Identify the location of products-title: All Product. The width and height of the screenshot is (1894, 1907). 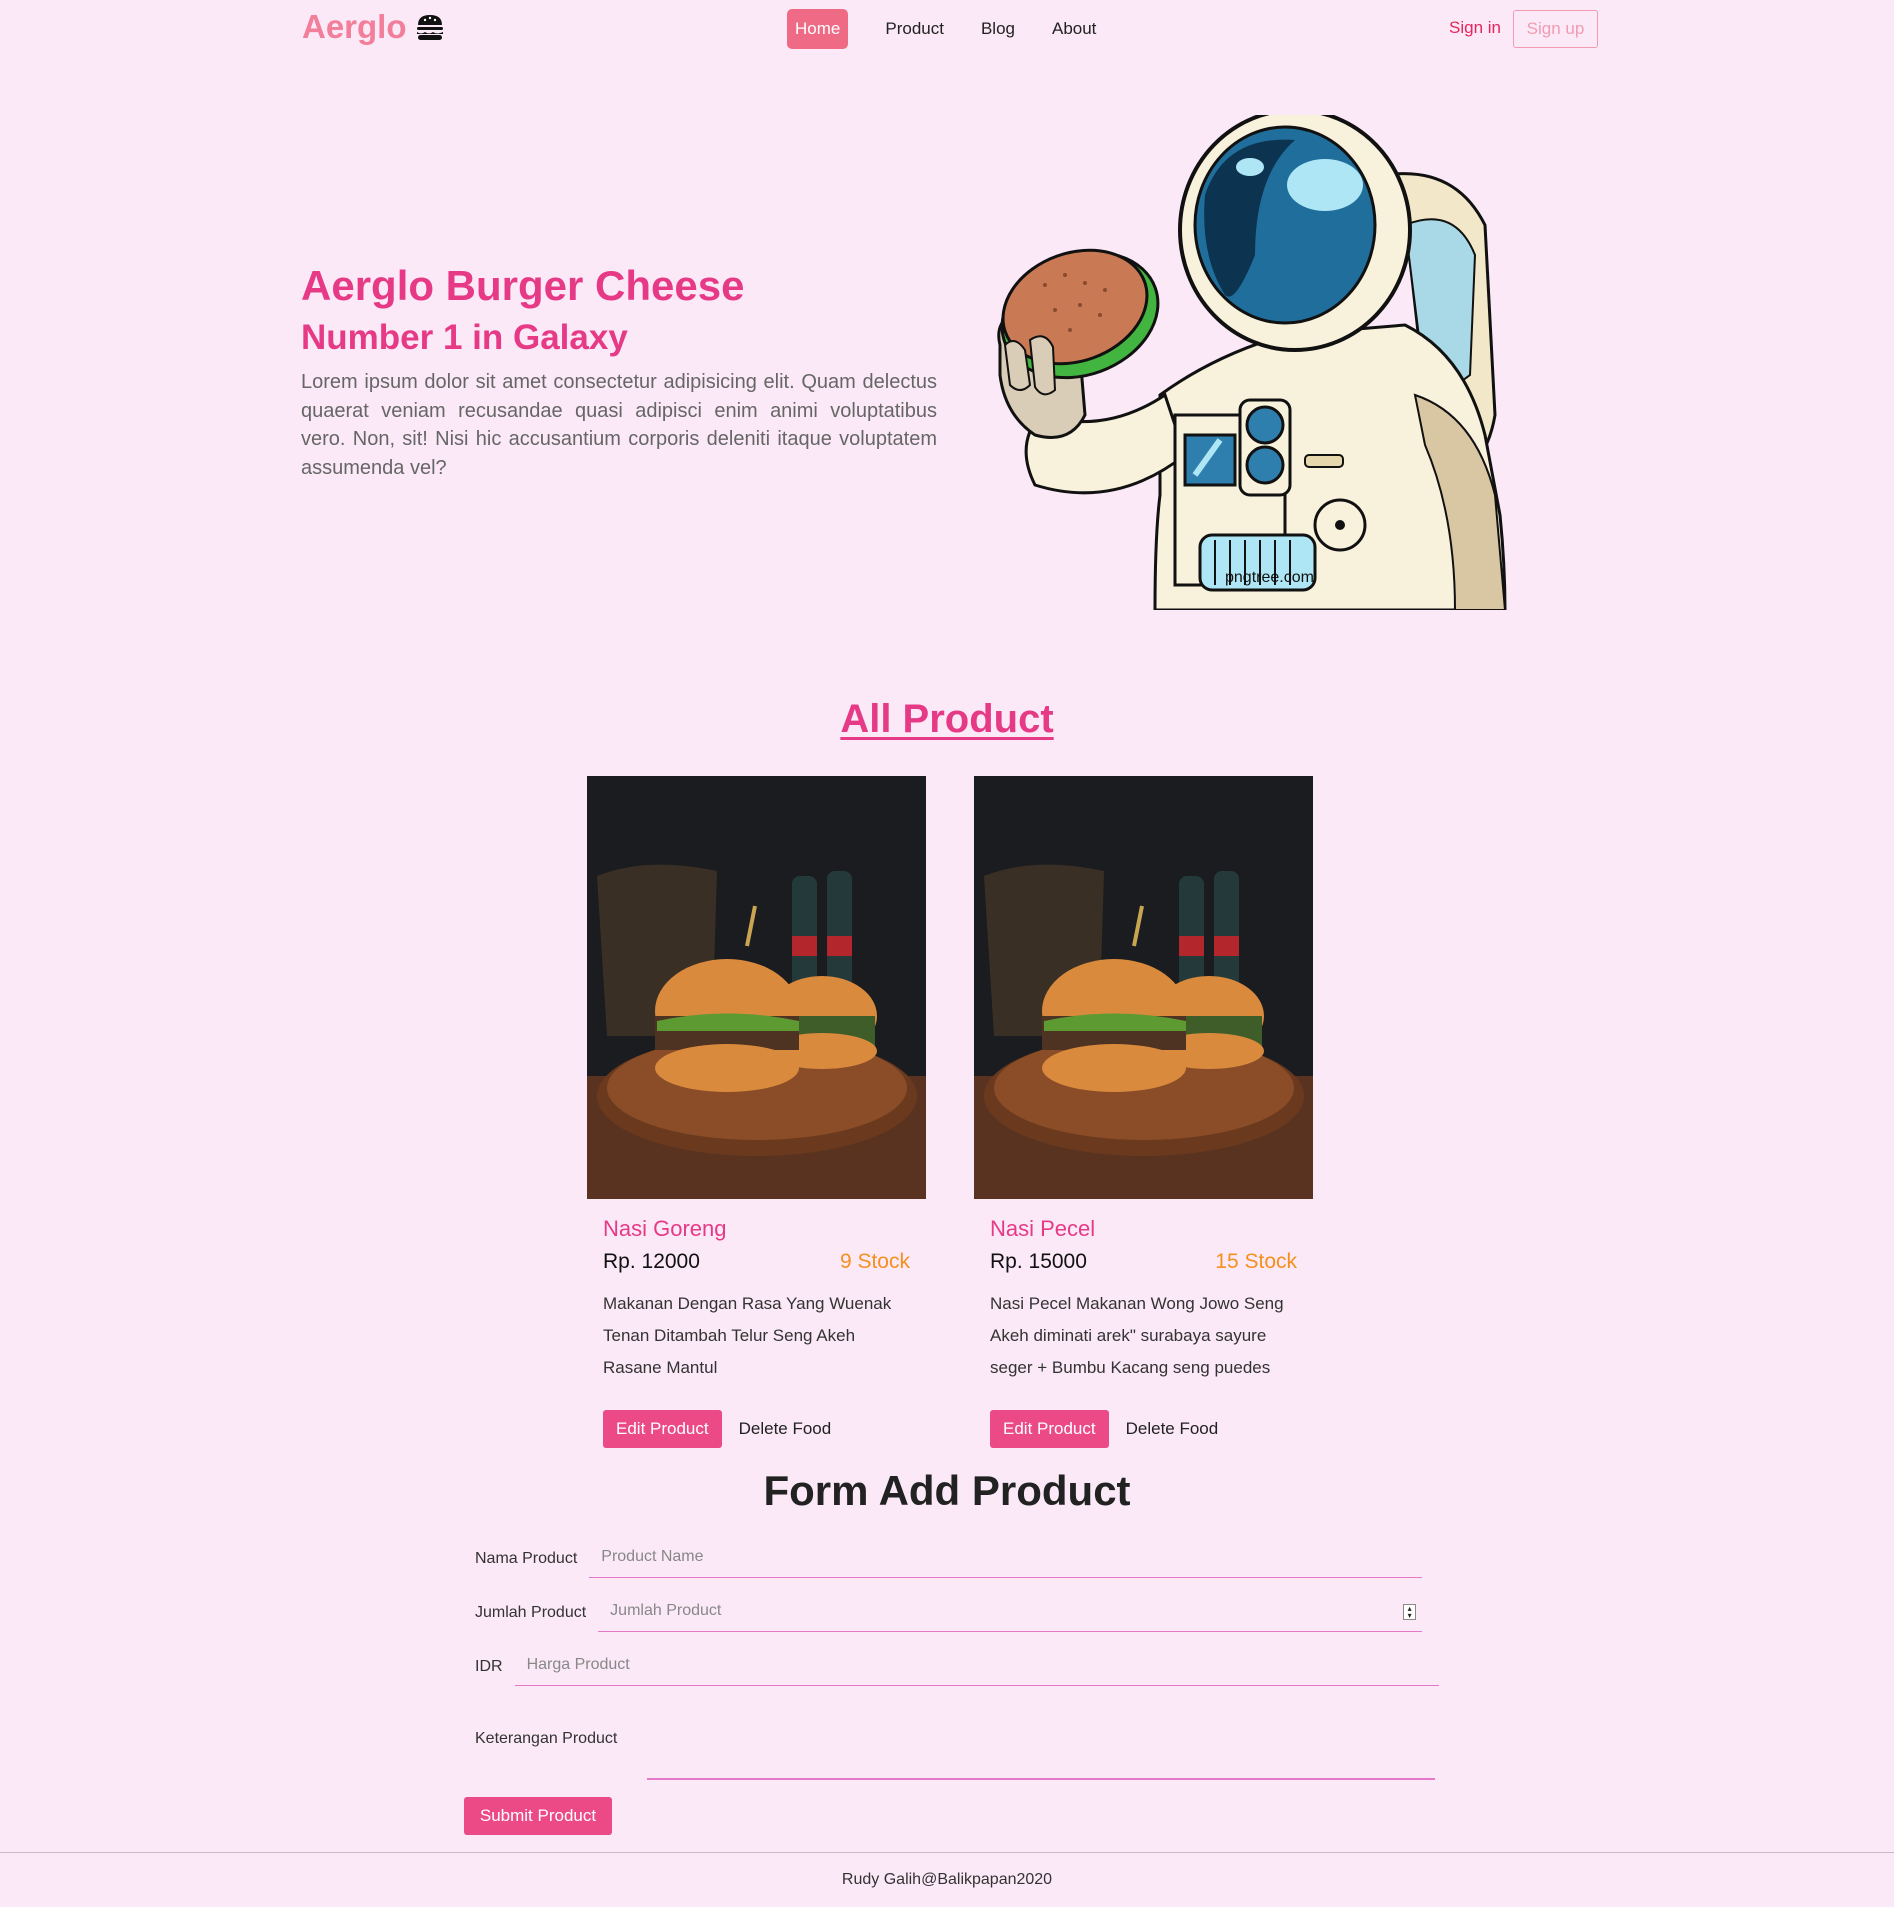
(947, 719).